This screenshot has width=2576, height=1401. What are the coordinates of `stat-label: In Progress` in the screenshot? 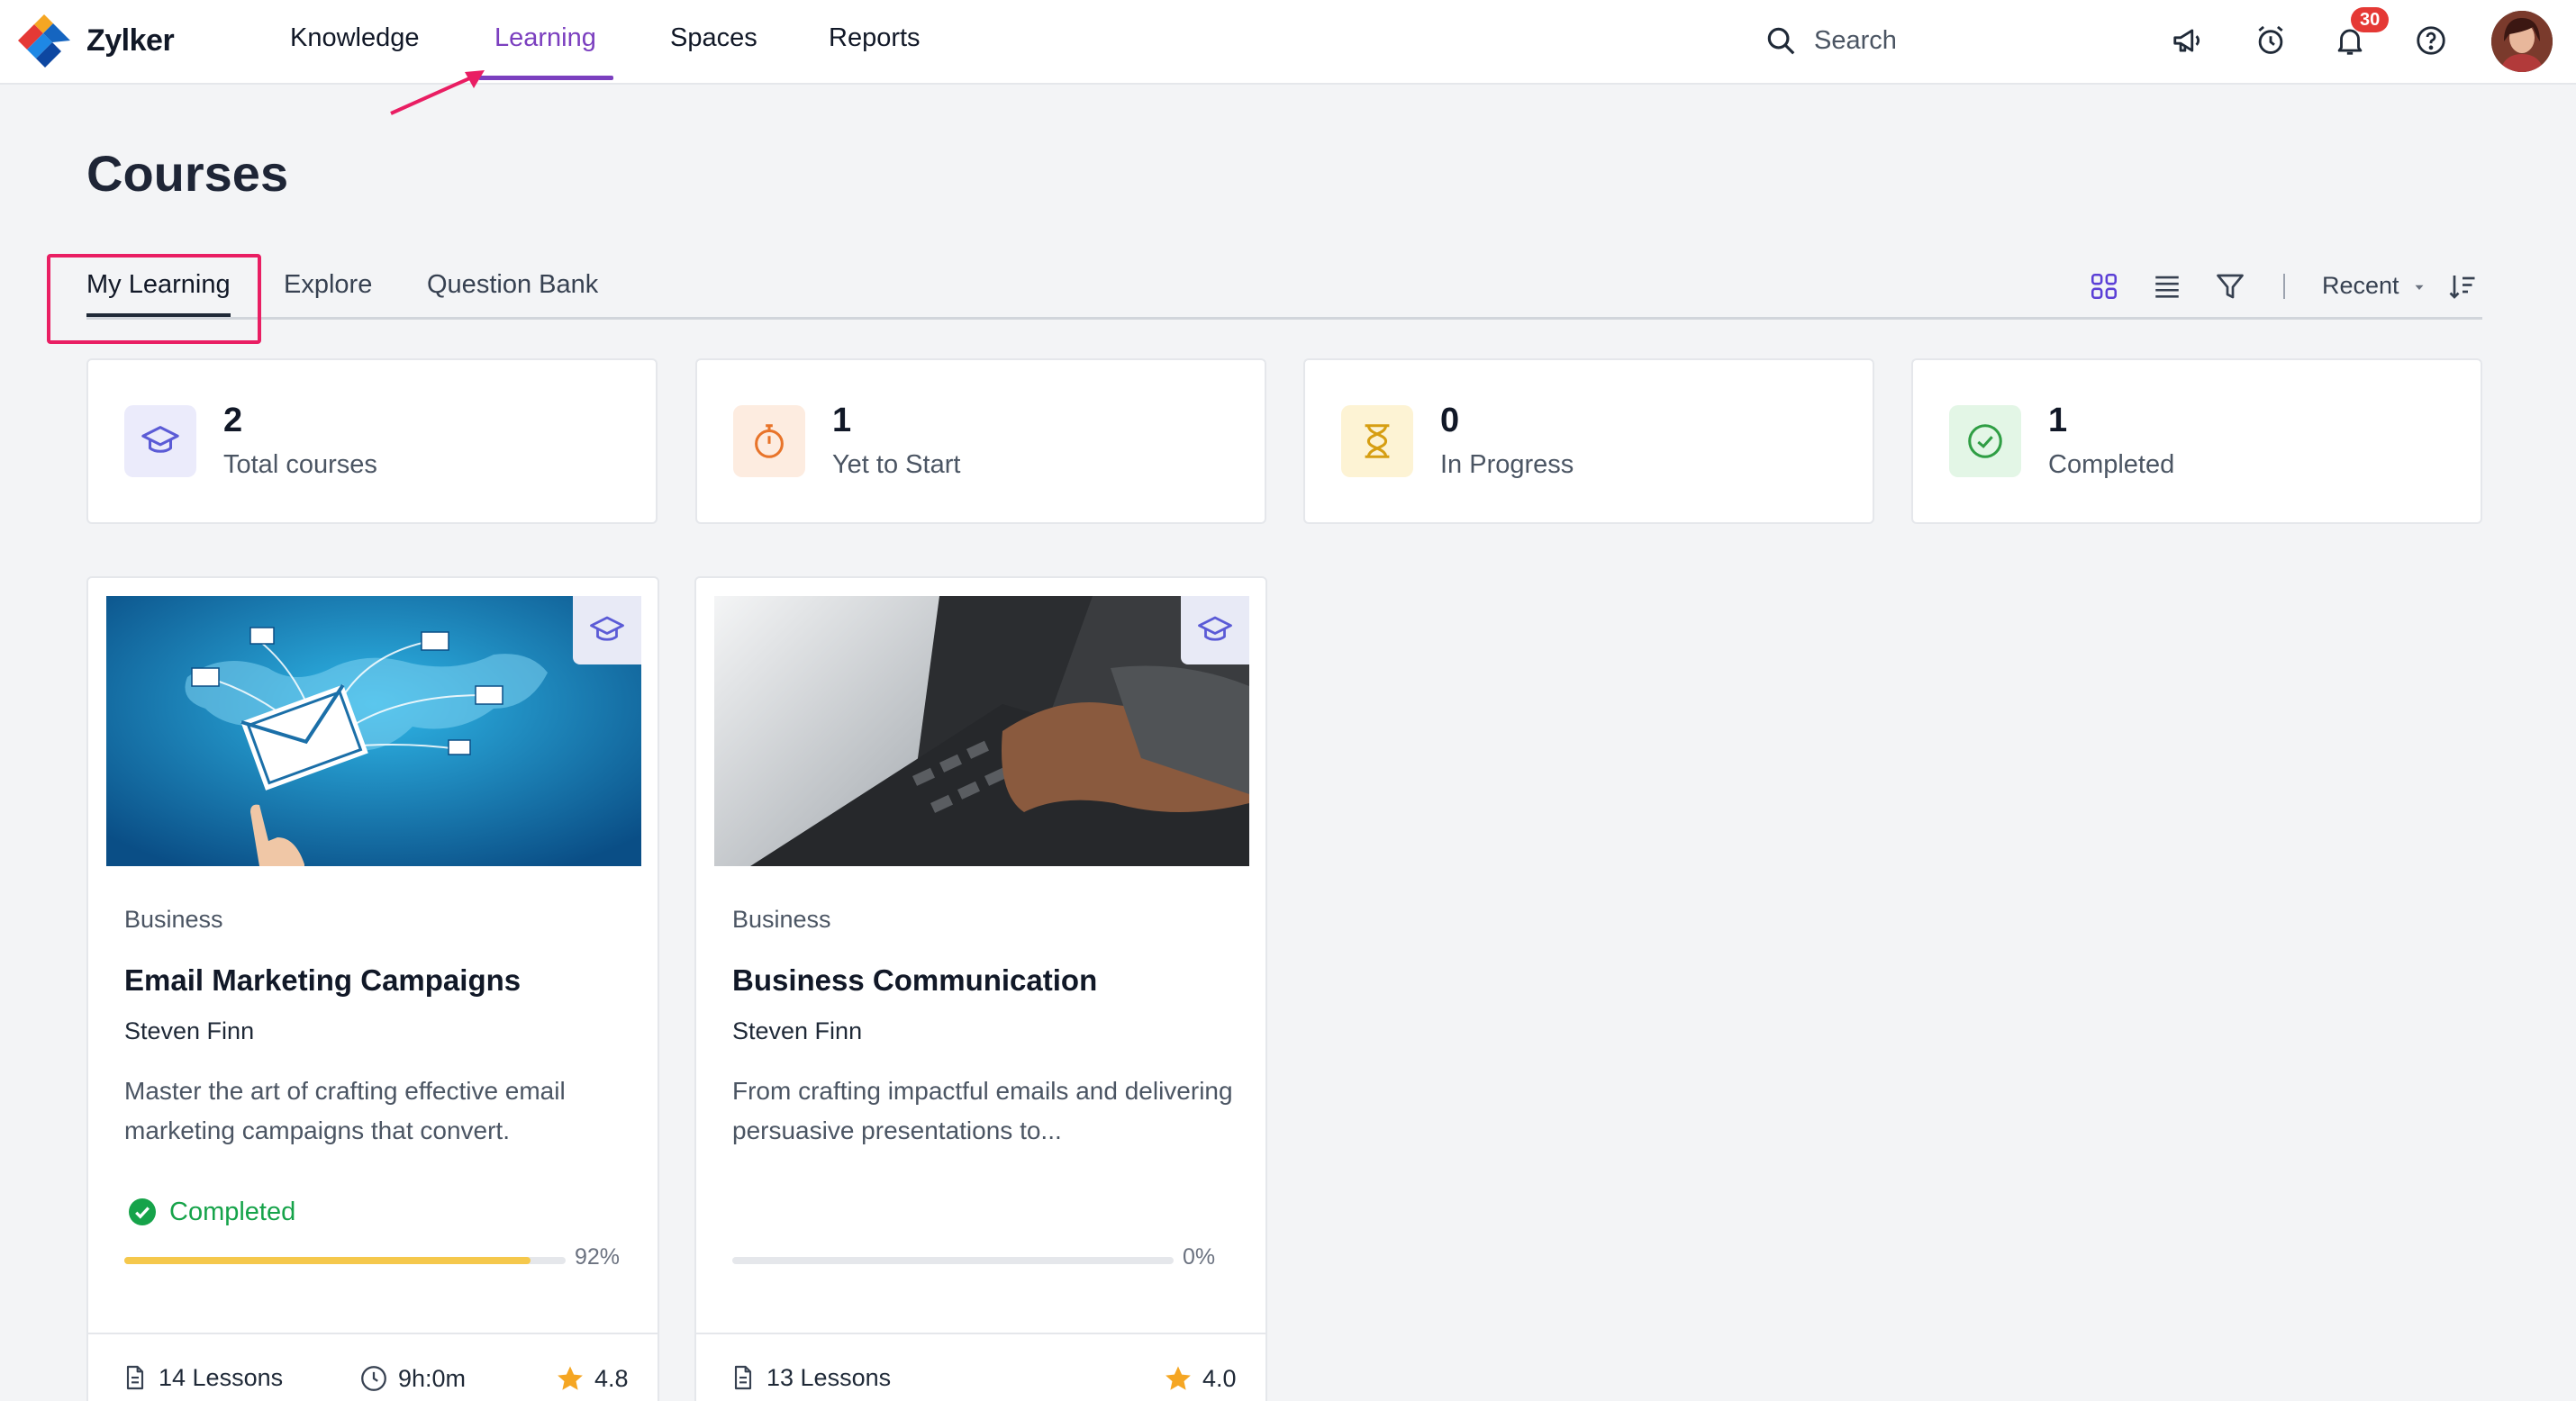 It's located at (1507, 464).